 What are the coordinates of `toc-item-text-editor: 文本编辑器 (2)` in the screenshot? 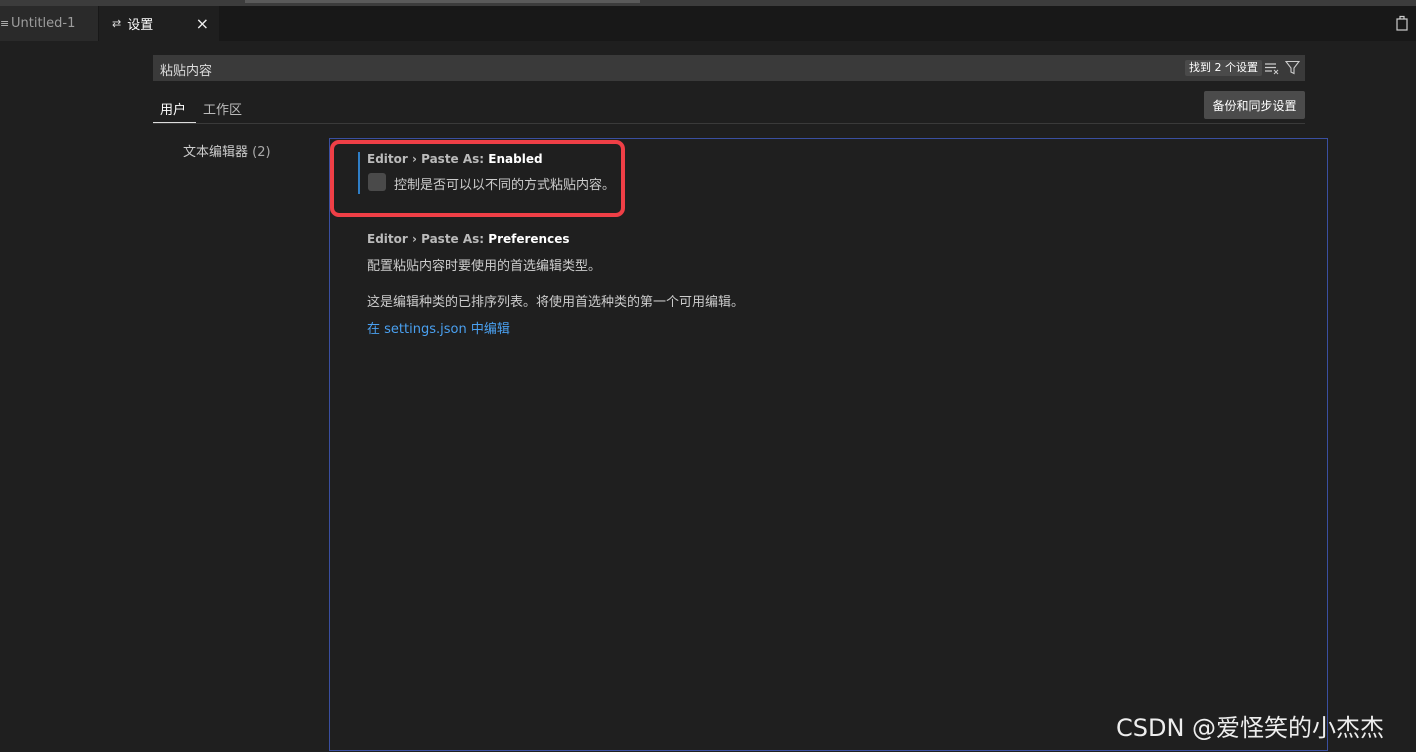 It's located at (227, 150).